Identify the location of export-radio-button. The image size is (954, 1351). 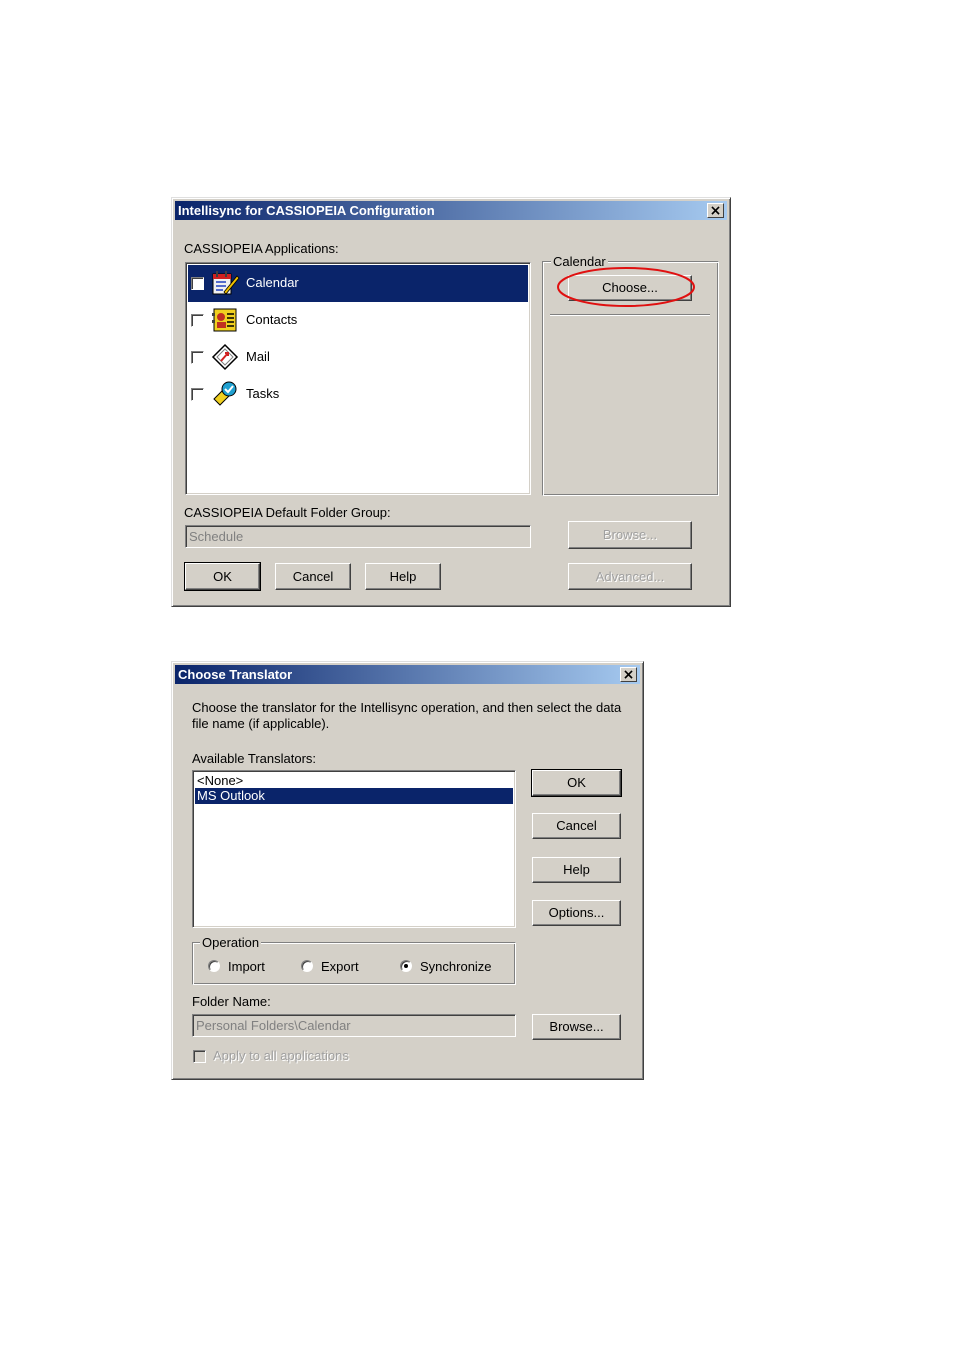
(307, 966).